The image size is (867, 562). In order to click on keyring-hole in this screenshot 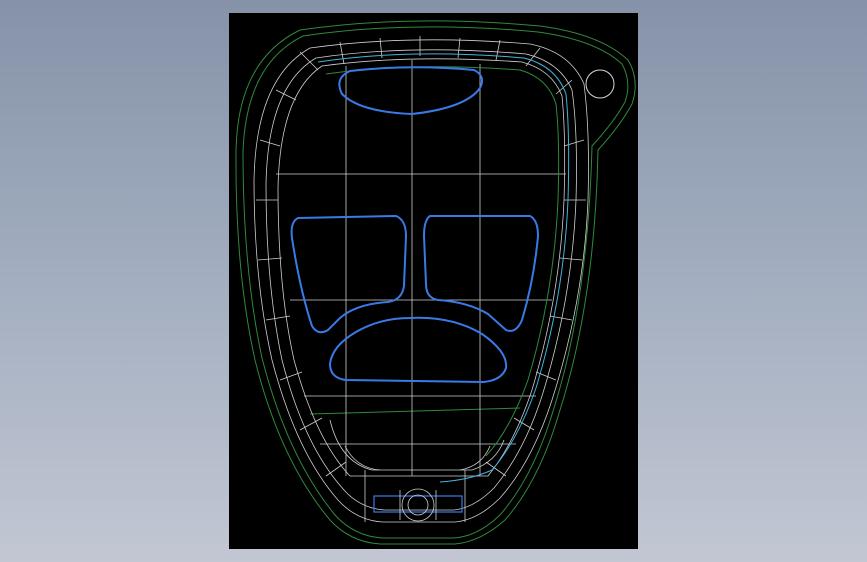, I will do `click(600, 84)`.